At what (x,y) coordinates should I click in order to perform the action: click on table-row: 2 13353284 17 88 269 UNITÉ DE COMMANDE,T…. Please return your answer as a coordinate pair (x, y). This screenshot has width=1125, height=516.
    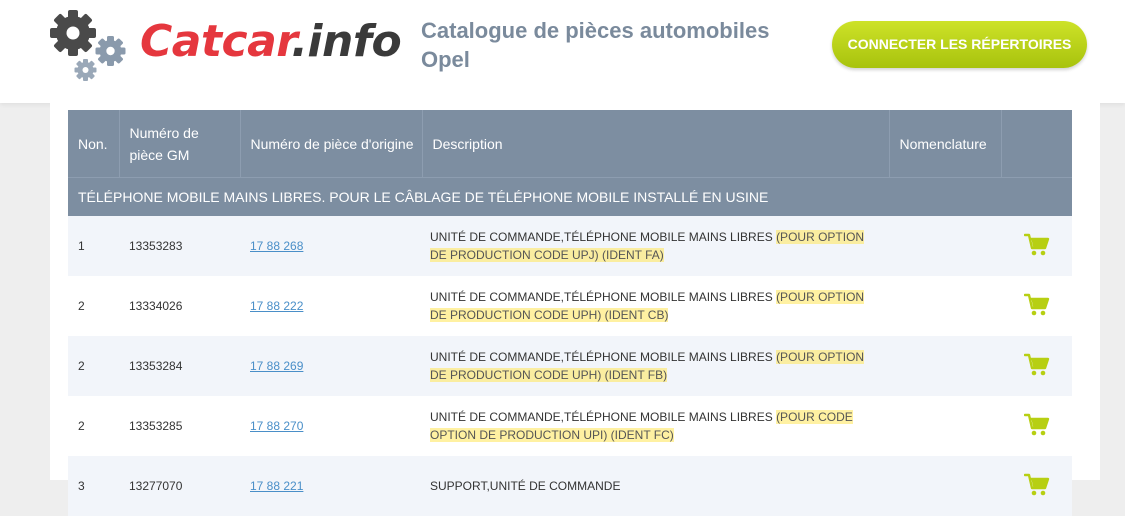
    Looking at the image, I should click on (570, 366).